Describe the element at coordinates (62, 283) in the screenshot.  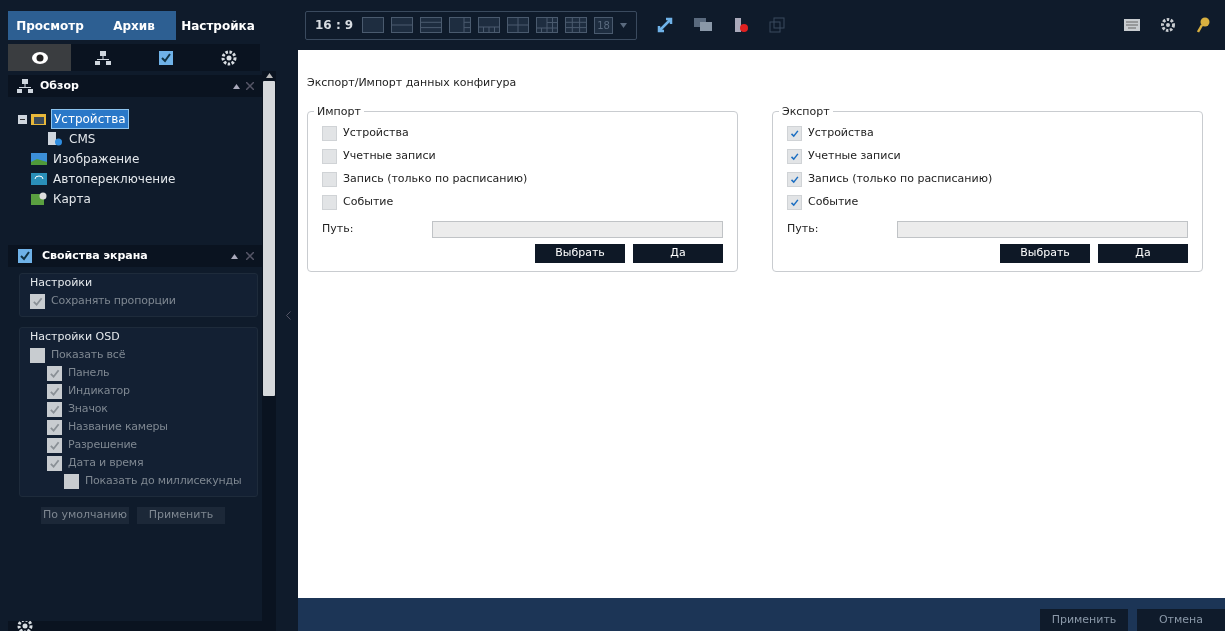
I see `group-title: Настройки` at that location.